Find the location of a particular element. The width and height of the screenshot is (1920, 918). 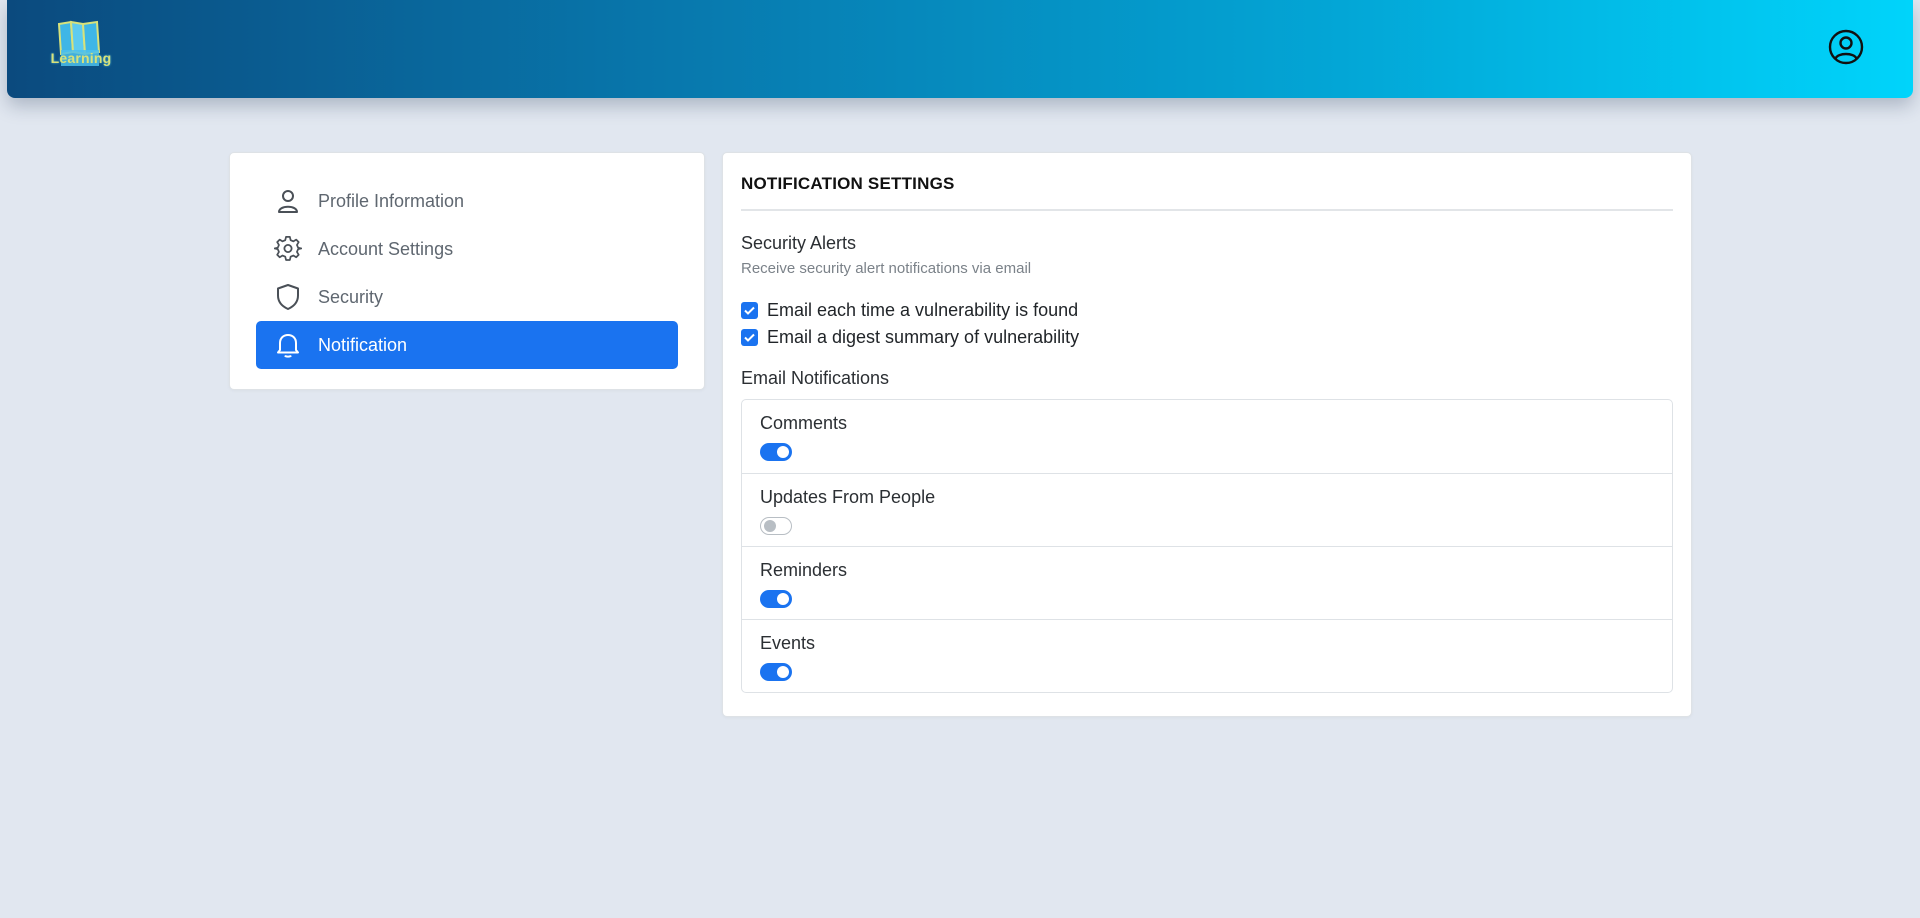

sidebar-item-label: Security is located at coordinates (351, 296).